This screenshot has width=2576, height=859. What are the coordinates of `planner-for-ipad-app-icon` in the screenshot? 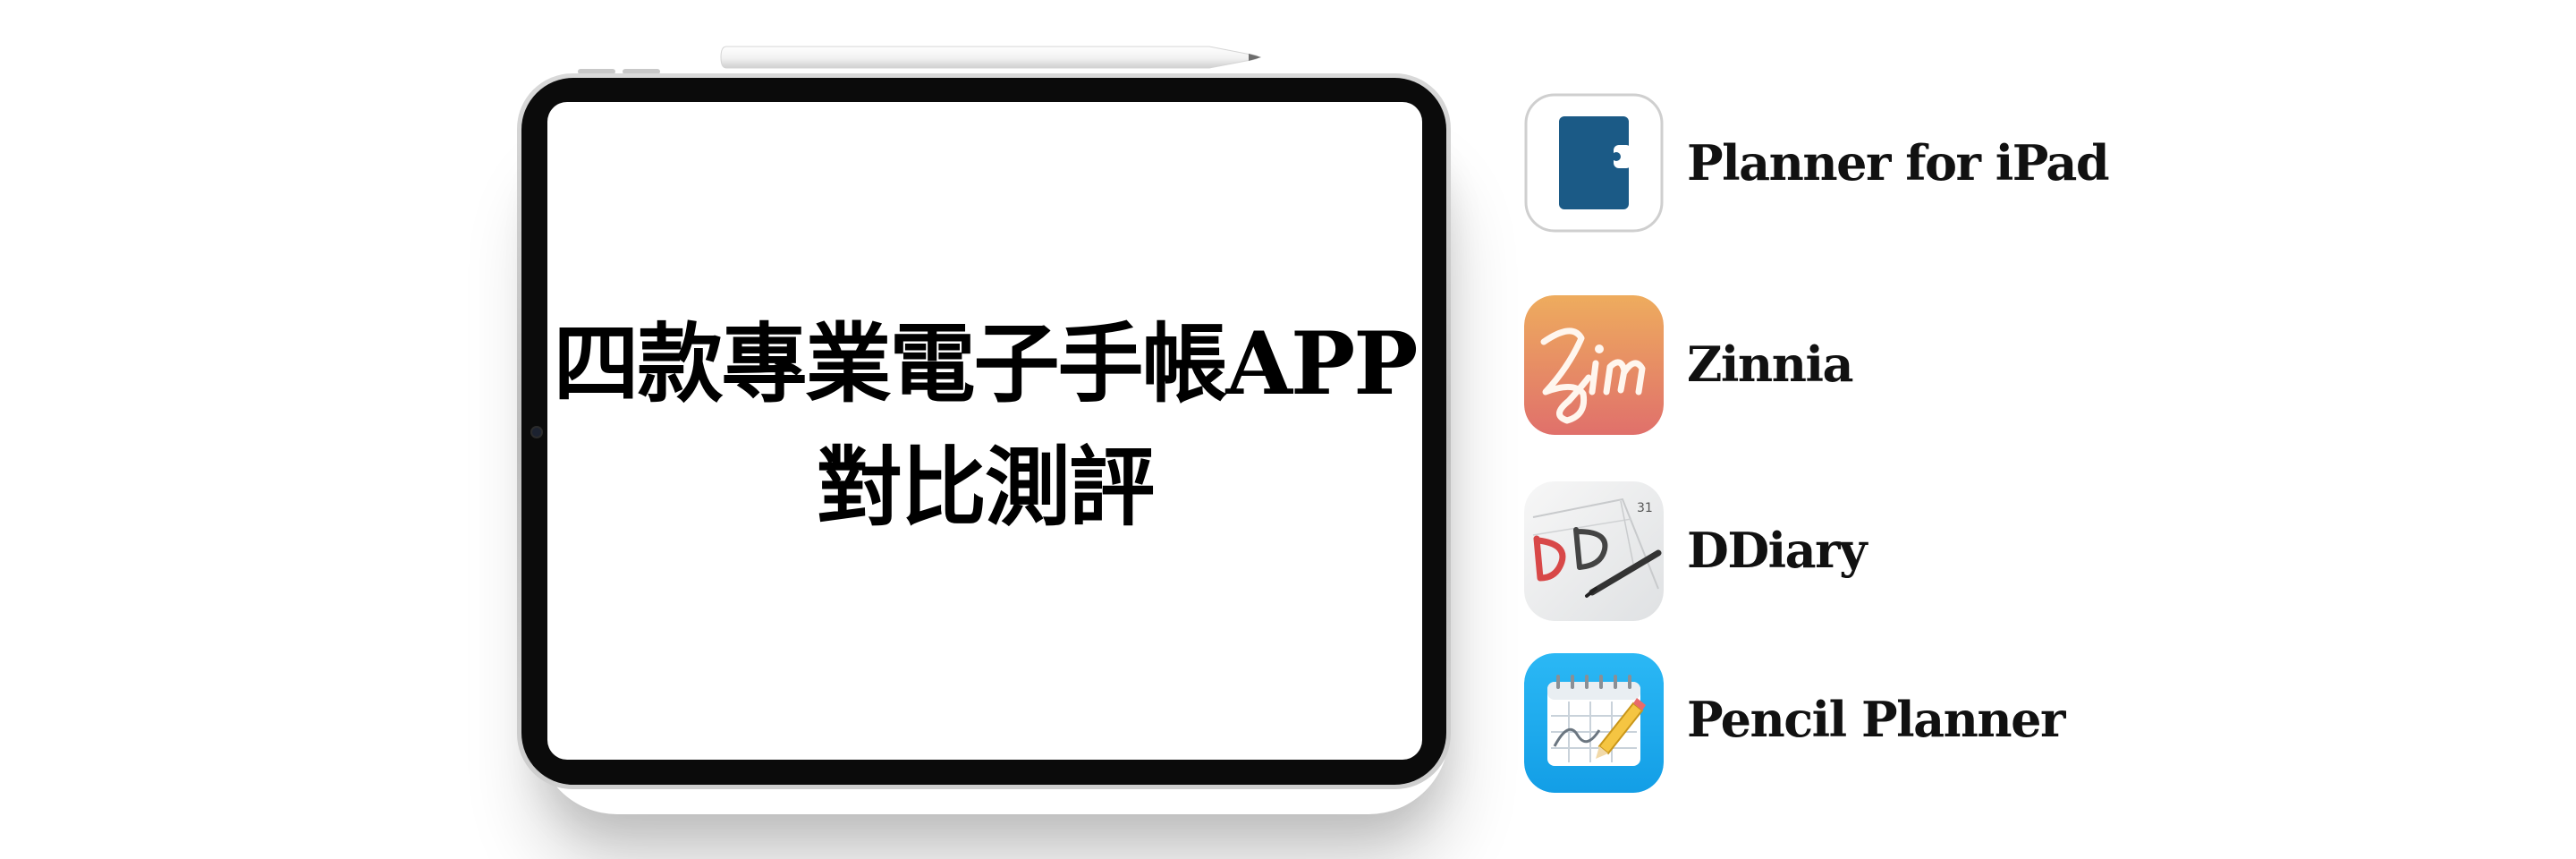 It's located at (1594, 163).